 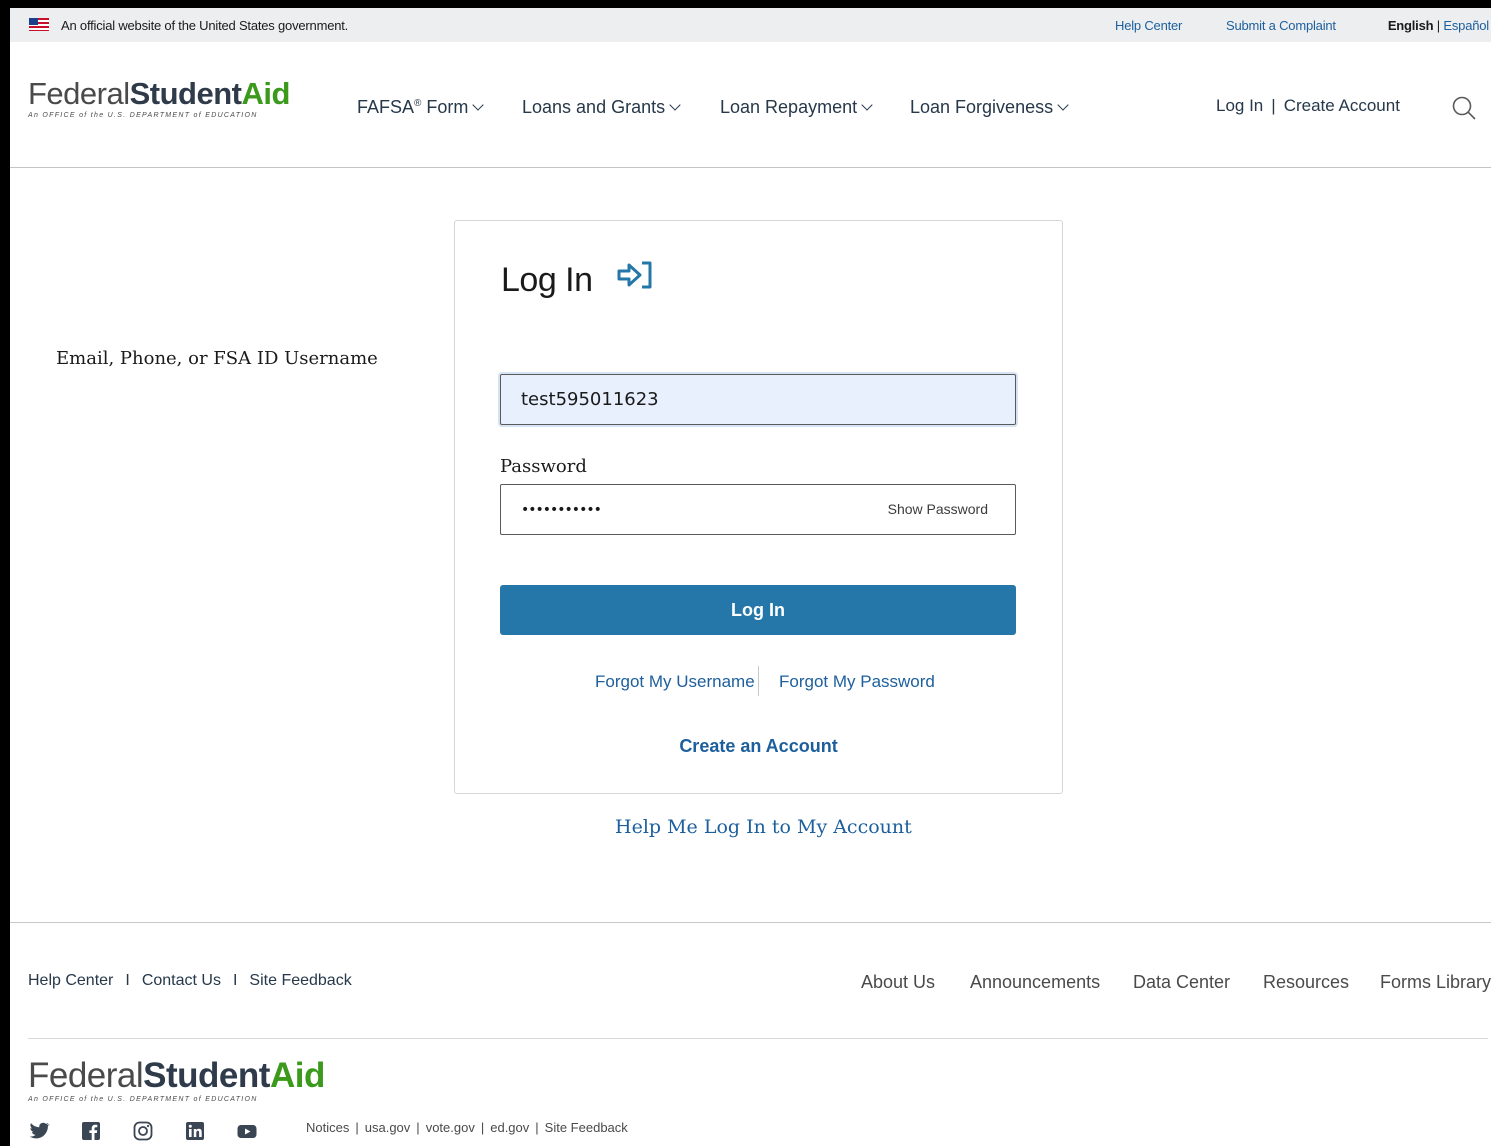 What do you see at coordinates (327, 1127) in the screenshot?
I see `notices-link: Notices` at bounding box center [327, 1127].